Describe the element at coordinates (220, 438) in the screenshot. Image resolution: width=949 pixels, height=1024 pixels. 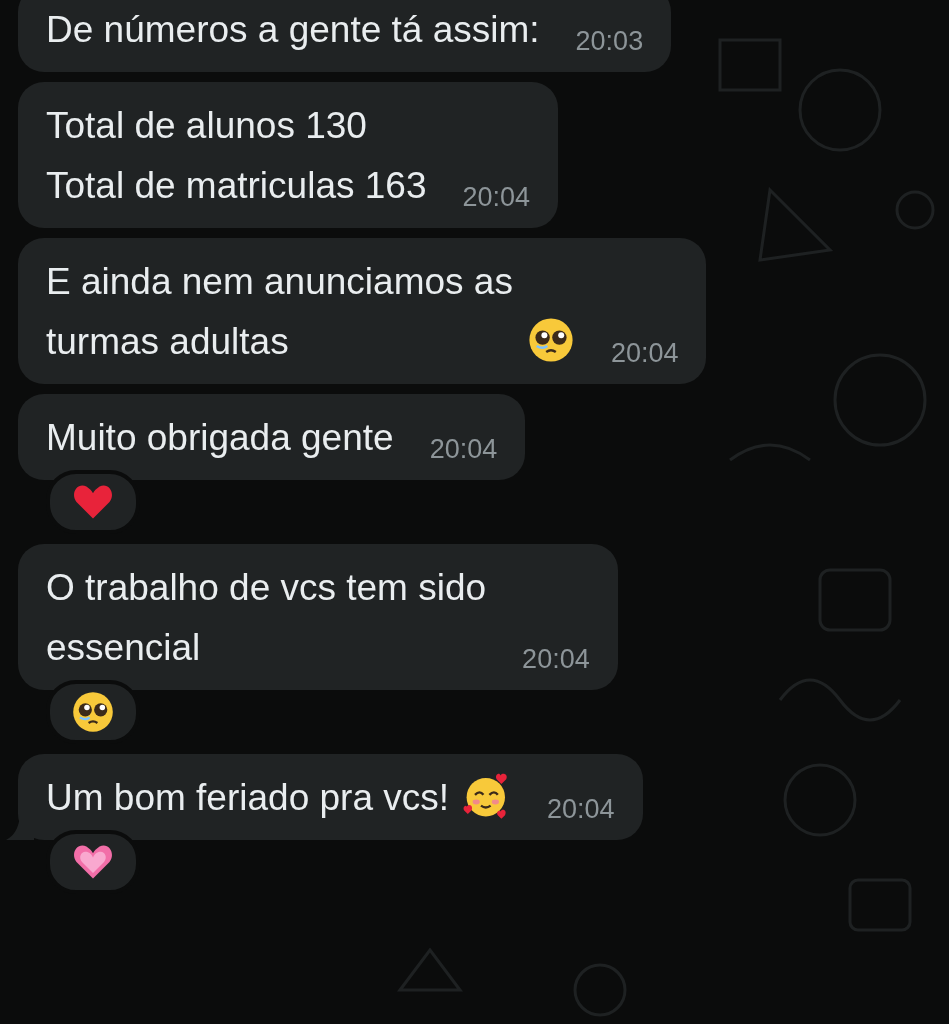
I see `message-text: Muito obrigada gente` at that location.